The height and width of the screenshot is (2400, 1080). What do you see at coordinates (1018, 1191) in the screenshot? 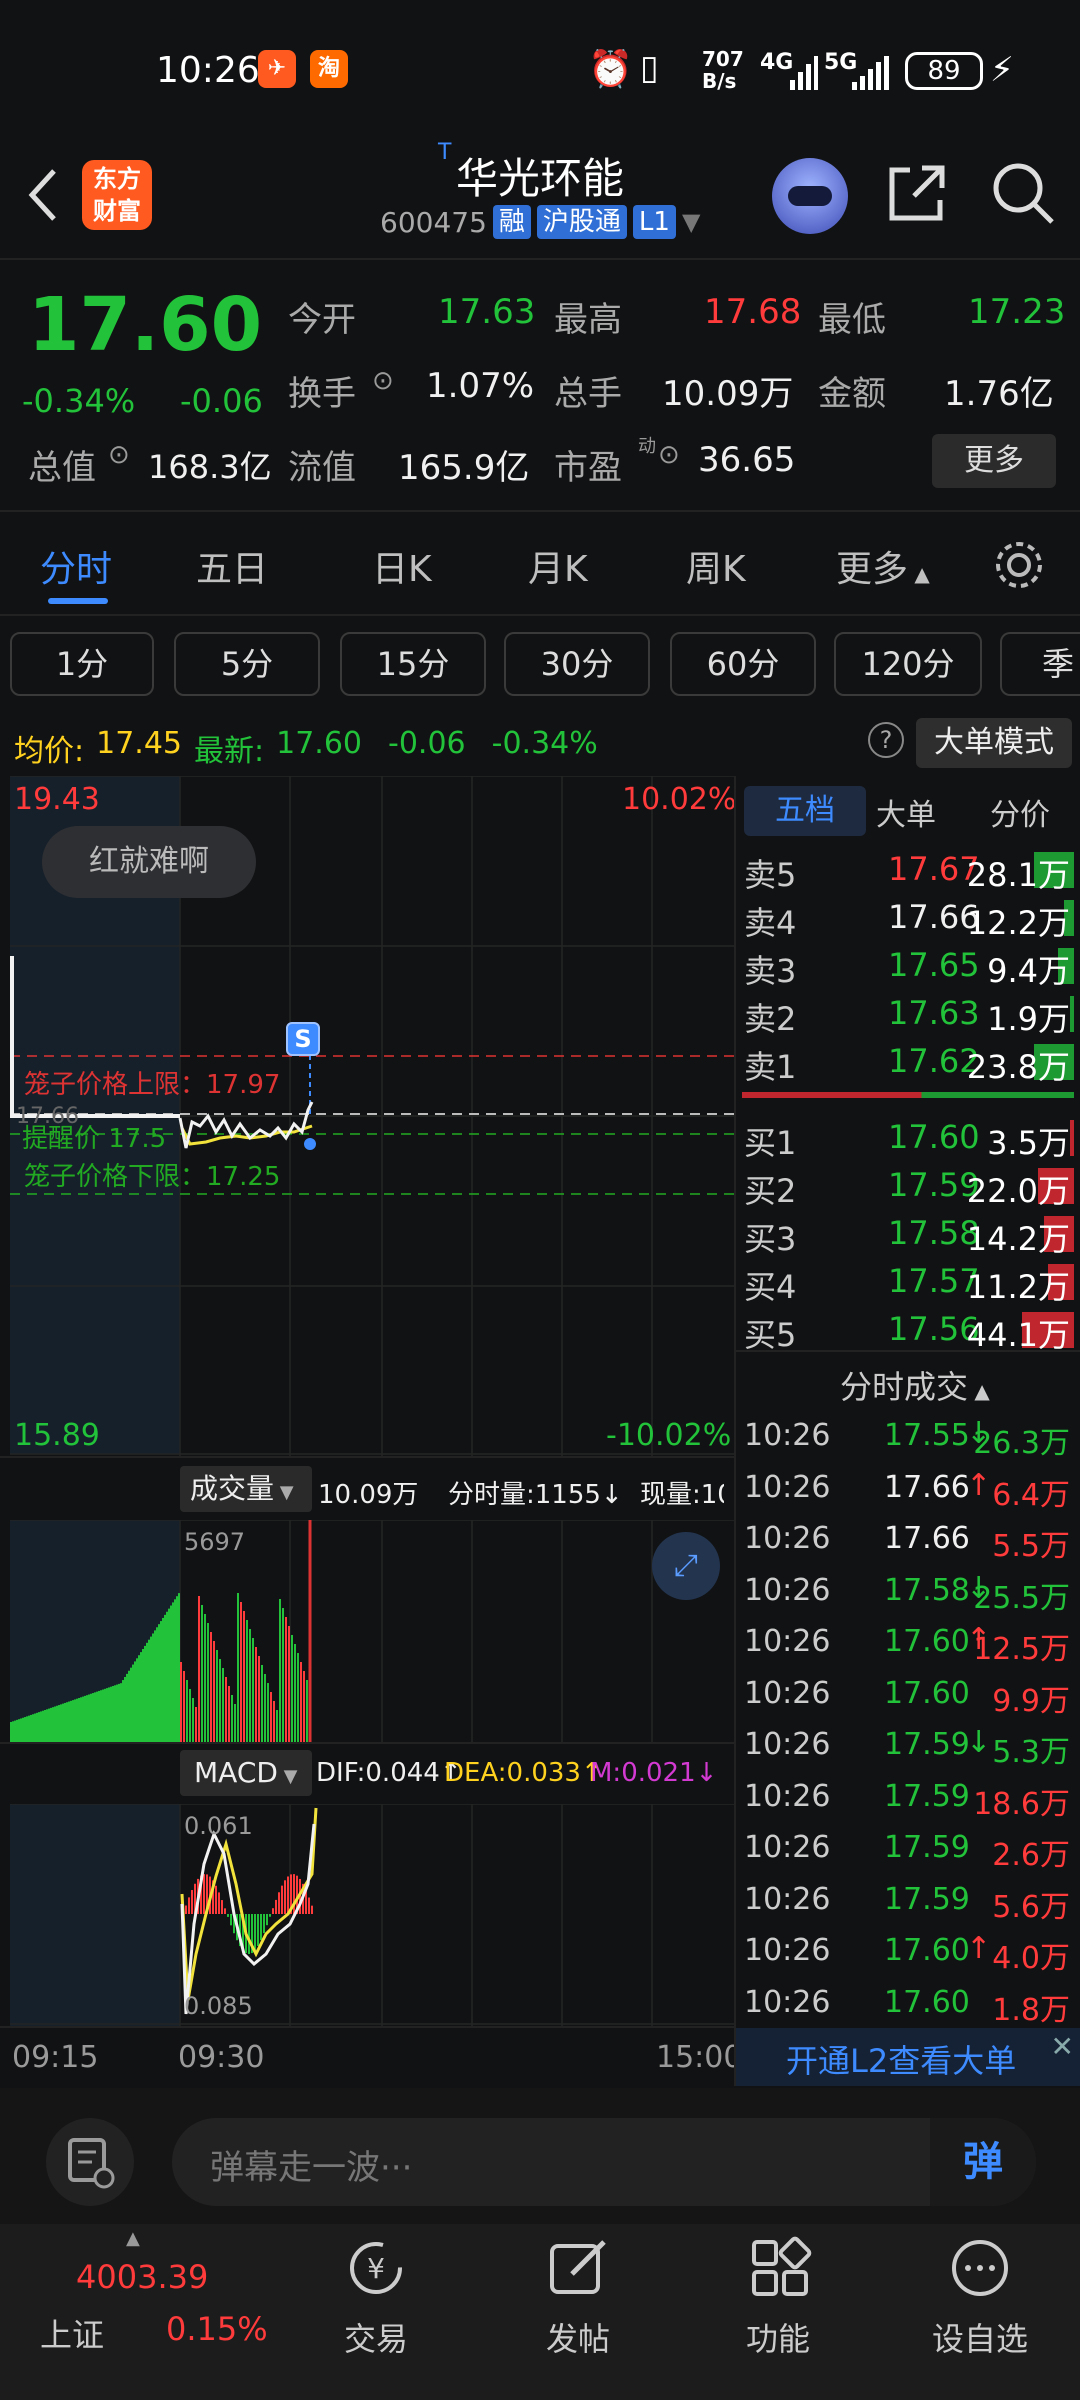
I see `bid-volume: 22.0万` at bounding box center [1018, 1191].